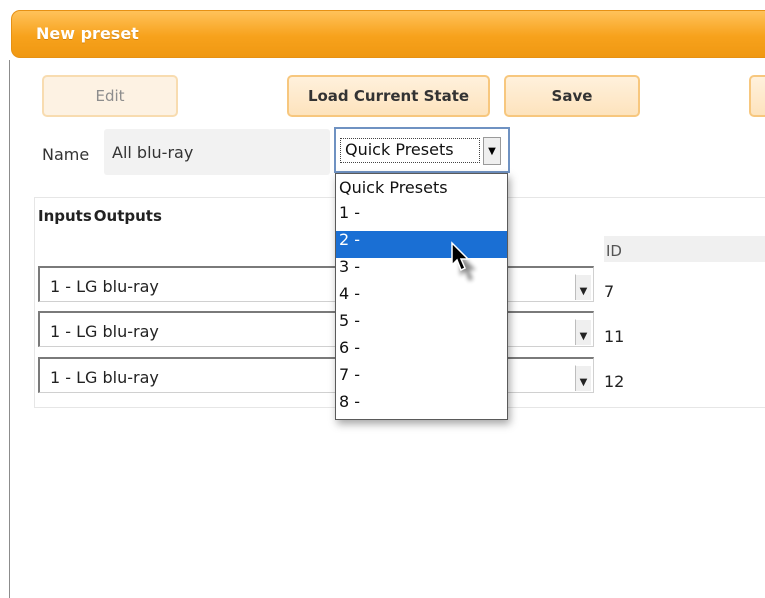 Image resolution: width=765 pixels, height=598 pixels. I want to click on quick-presets-select: Quick Presets ▼, so click(422, 150).